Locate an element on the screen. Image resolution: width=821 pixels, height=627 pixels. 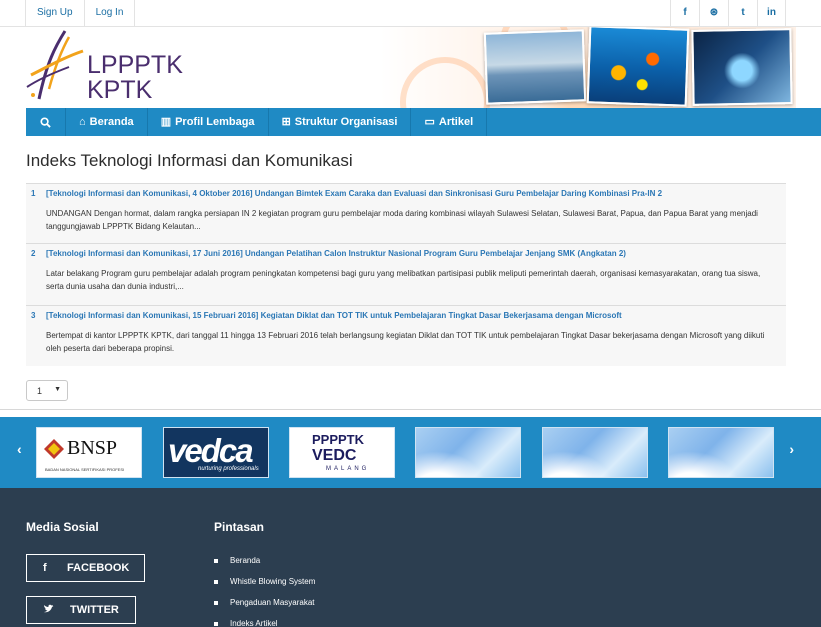
logo-mark-icon is located at coordinates (55, 65).